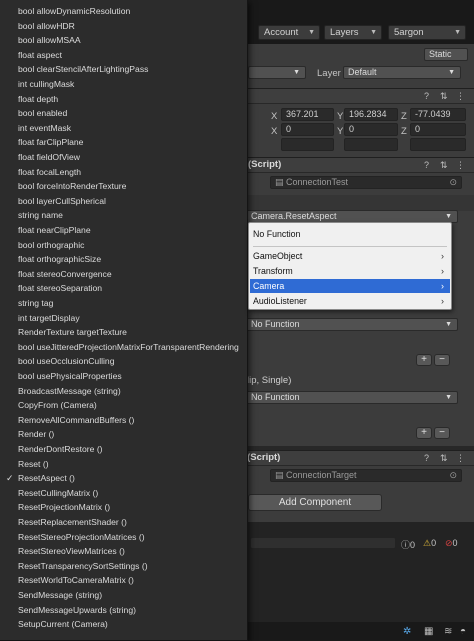  Describe the element at coordinates (402, 72) in the screenshot. I see `layer-dropdown: Default ▼` at that location.